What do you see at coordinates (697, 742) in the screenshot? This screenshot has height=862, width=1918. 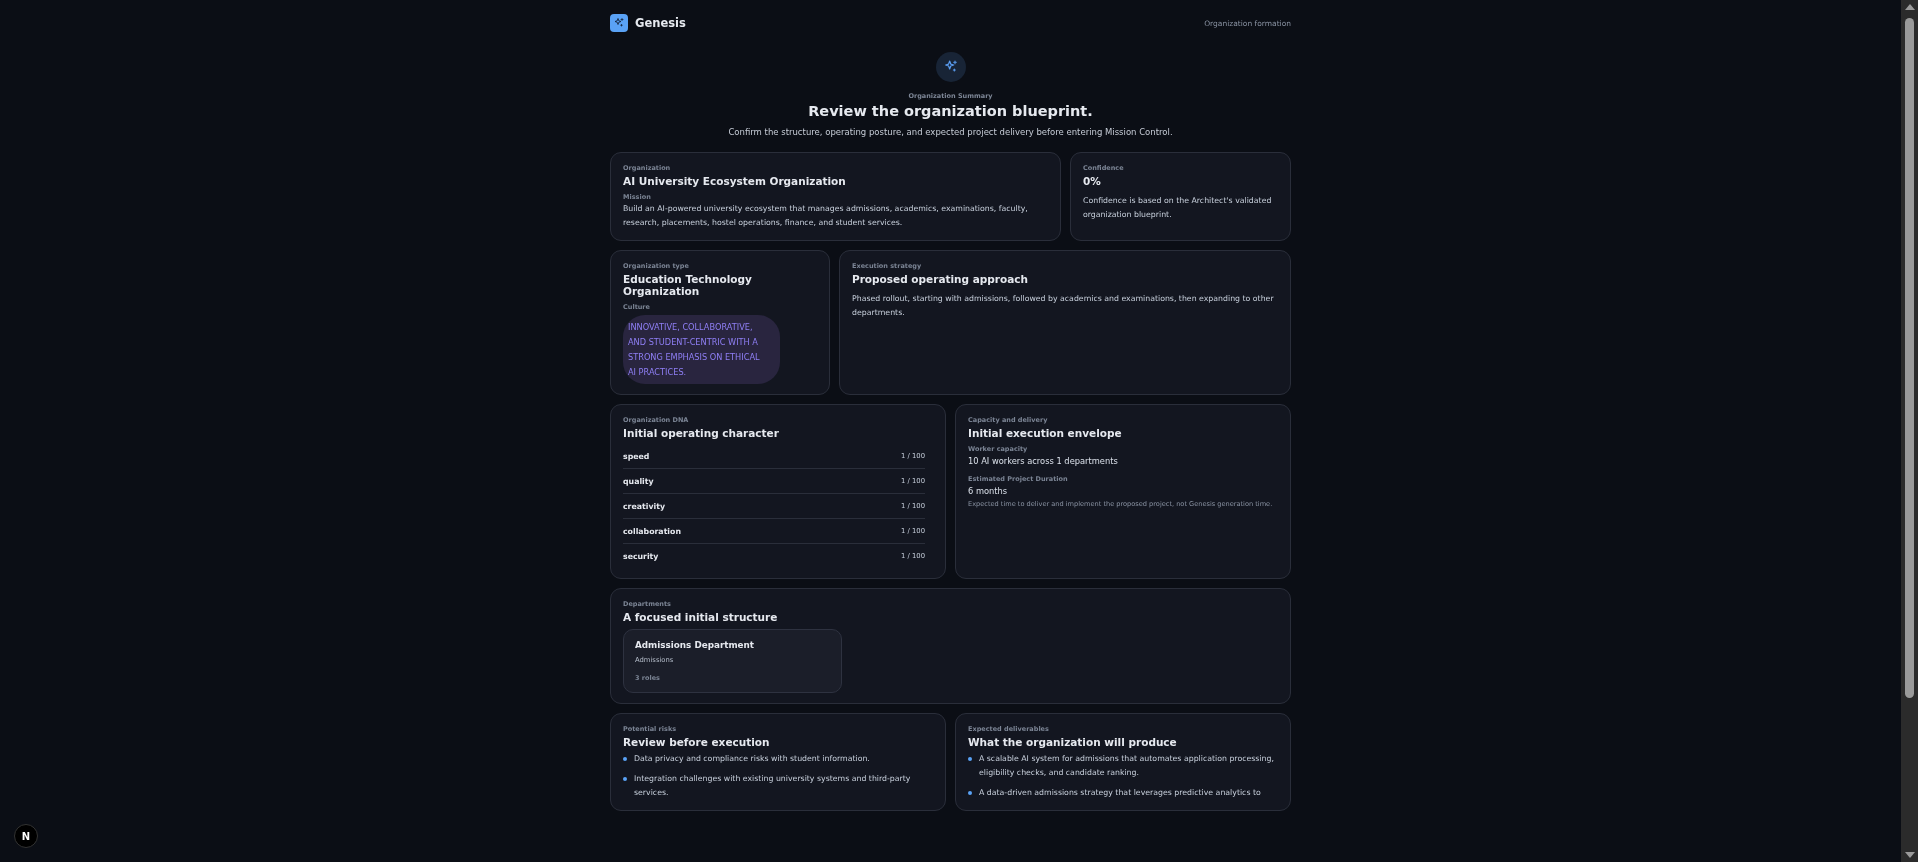 I see `card-title: Review before execution` at bounding box center [697, 742].